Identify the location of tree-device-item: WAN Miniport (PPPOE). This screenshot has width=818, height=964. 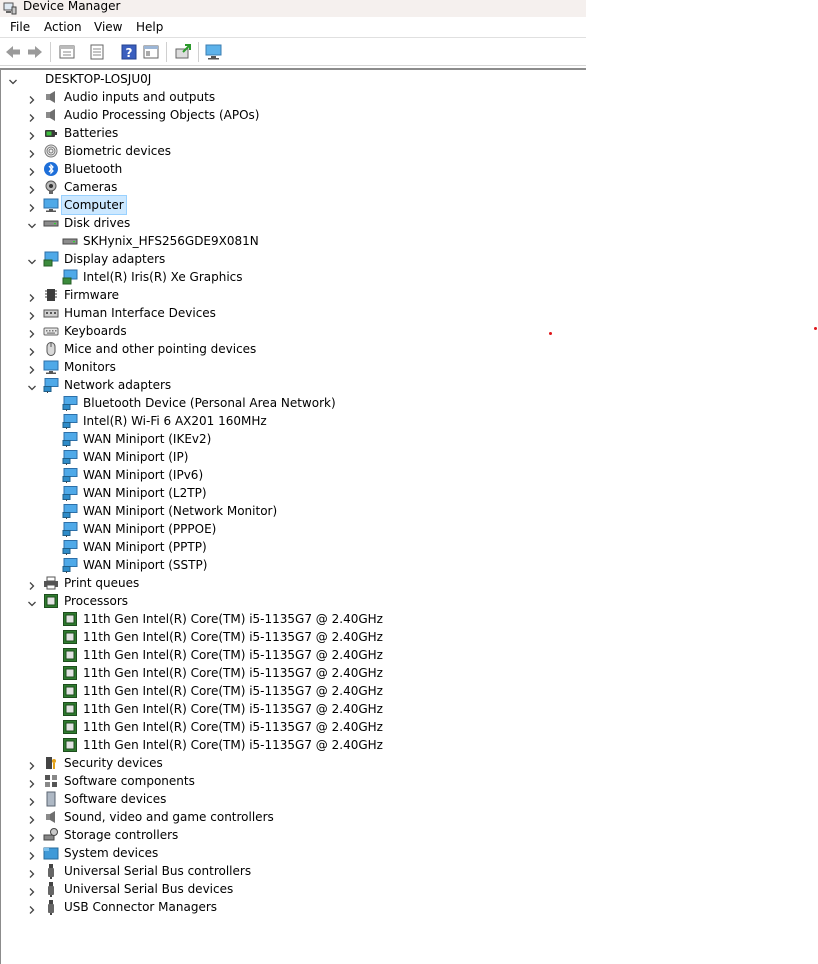
(293, 529).